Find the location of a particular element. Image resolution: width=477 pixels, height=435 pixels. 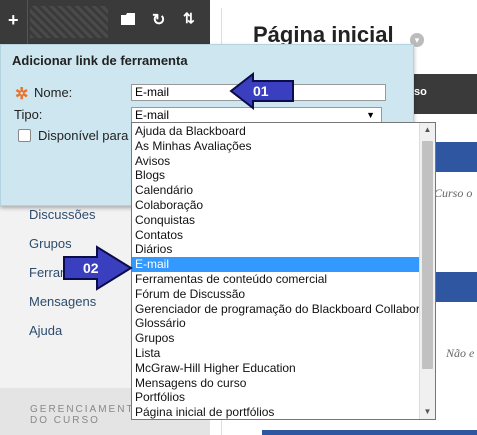

scroll-up-icon: ▲ is located at coordinates (427, 130).